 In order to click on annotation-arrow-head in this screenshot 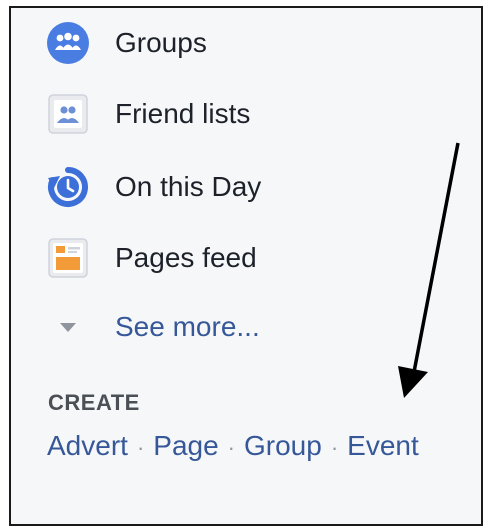, I will do `click(413, 382)`.